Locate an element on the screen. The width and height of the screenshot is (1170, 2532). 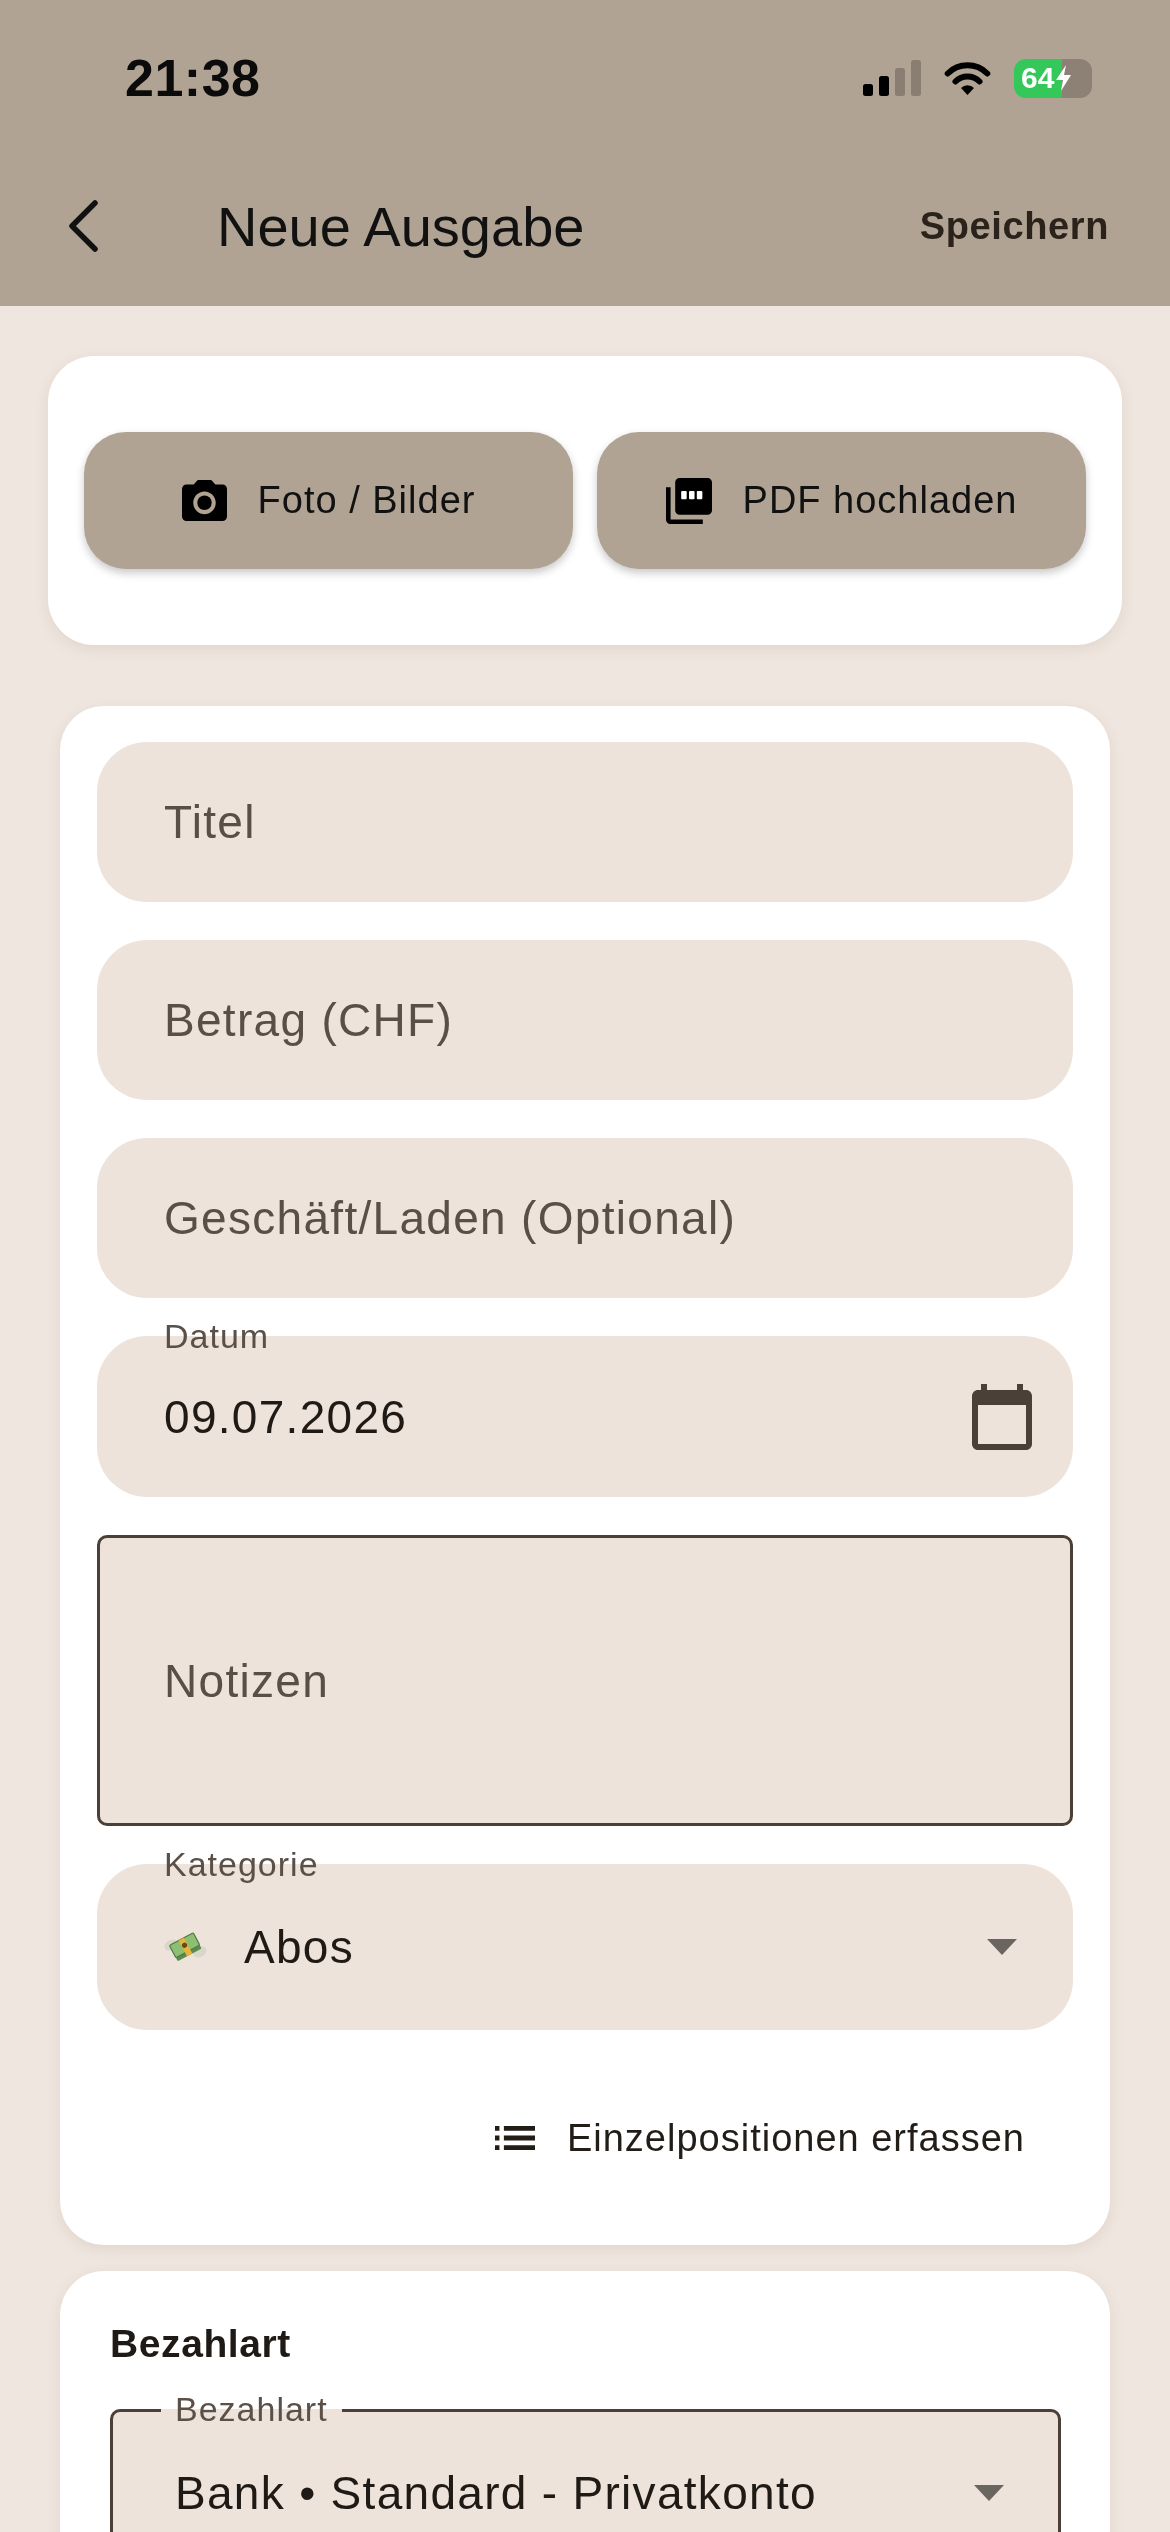
wifi-icon is located at coordinates (967, 78).